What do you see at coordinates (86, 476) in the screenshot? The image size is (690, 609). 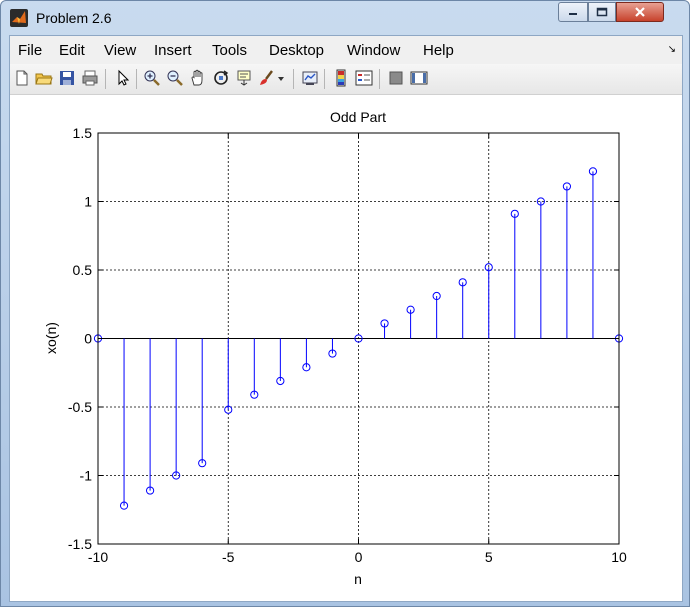 I see `y-tick-label: -1` at bounding box center [86, 476].